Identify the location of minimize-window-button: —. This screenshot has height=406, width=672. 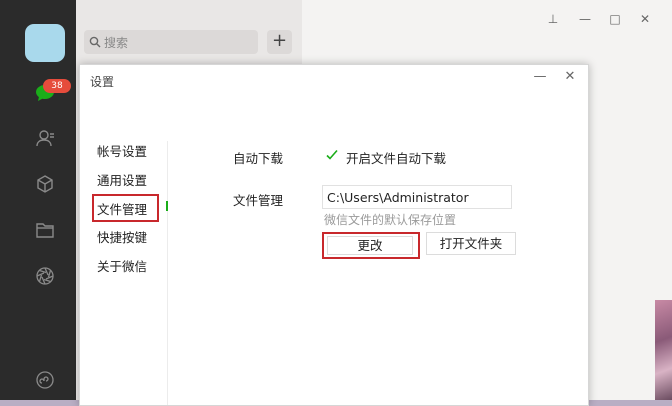
(585, 19).